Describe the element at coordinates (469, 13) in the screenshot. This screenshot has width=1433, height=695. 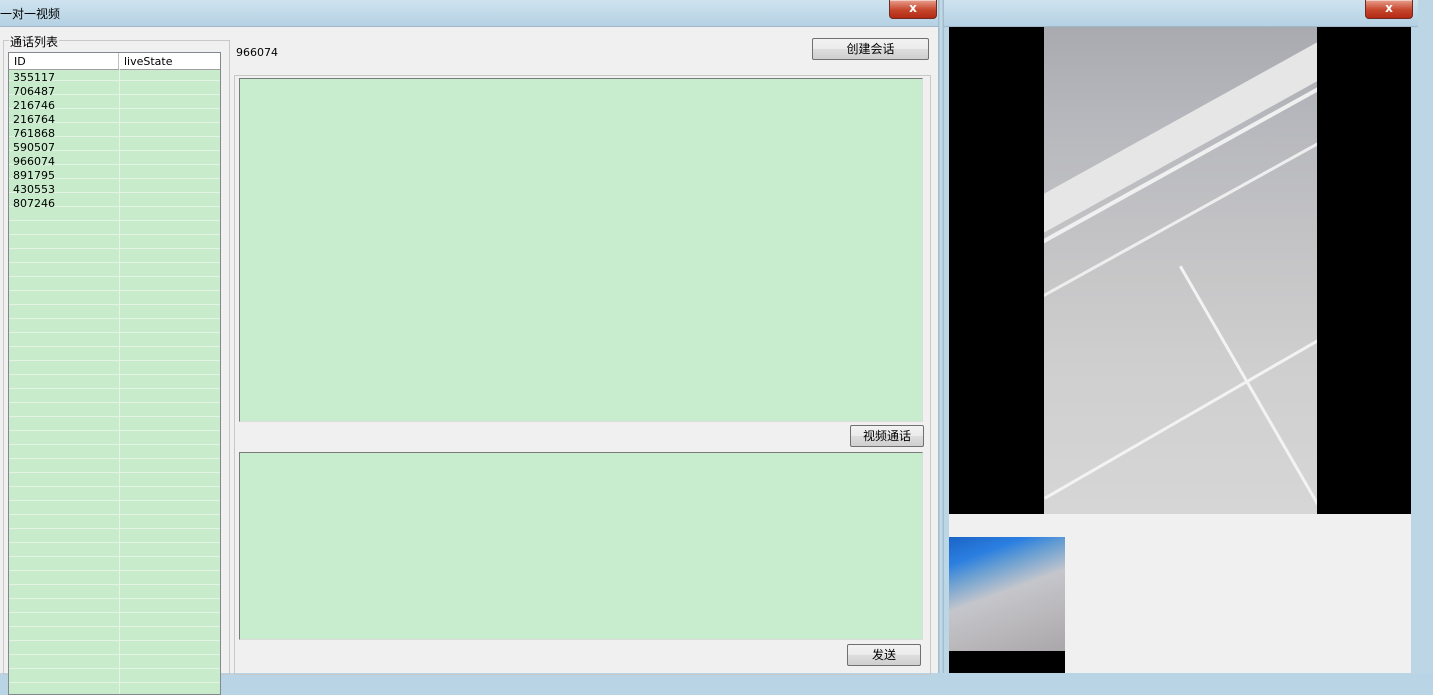
I see `main-title-bar: 一对一视频 x` at that location.